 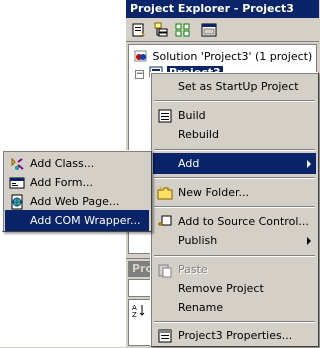 I want to click on menu-item-rename: Rename, so click(x=234, y=307).